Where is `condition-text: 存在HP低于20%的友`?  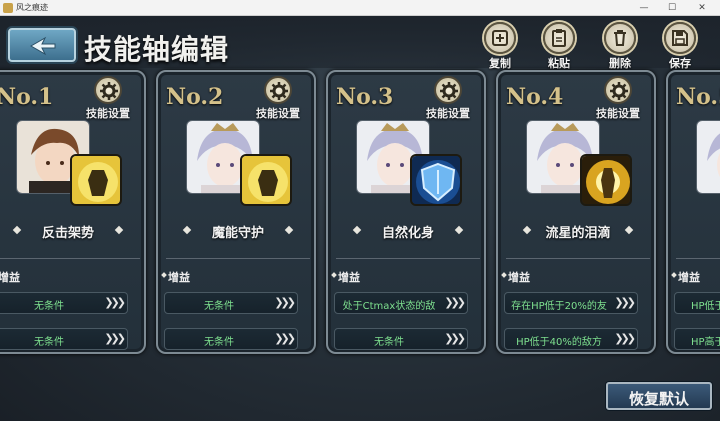 condition-text: 存在HP低于20%的友 is located at coordinates (559, 306).